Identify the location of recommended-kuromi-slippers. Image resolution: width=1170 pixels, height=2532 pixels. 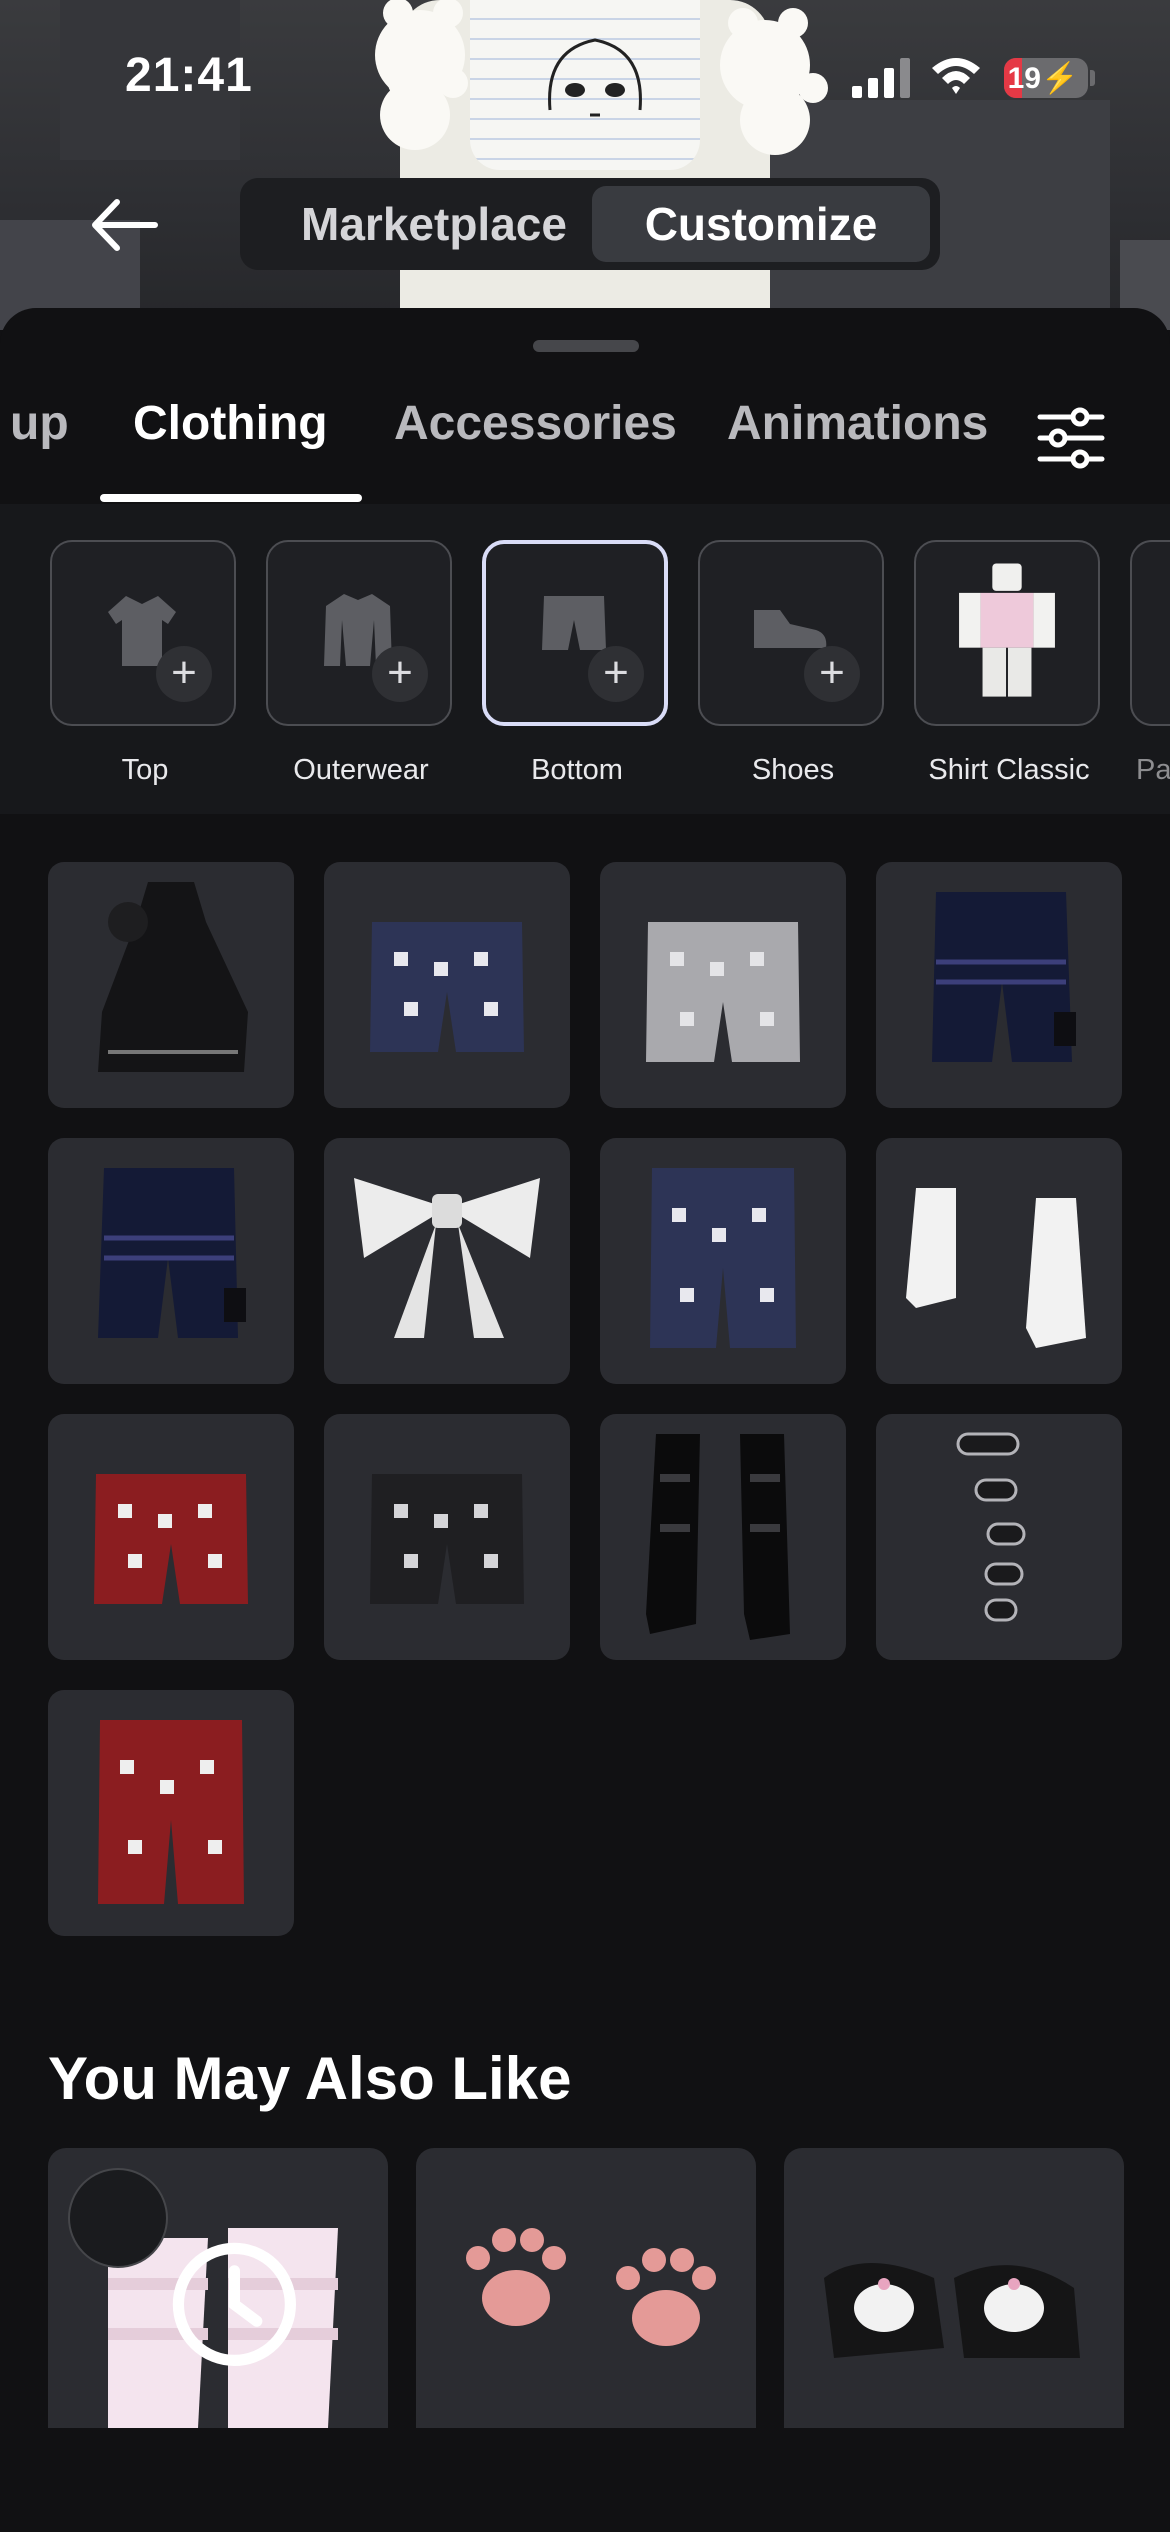
(954, 2288).